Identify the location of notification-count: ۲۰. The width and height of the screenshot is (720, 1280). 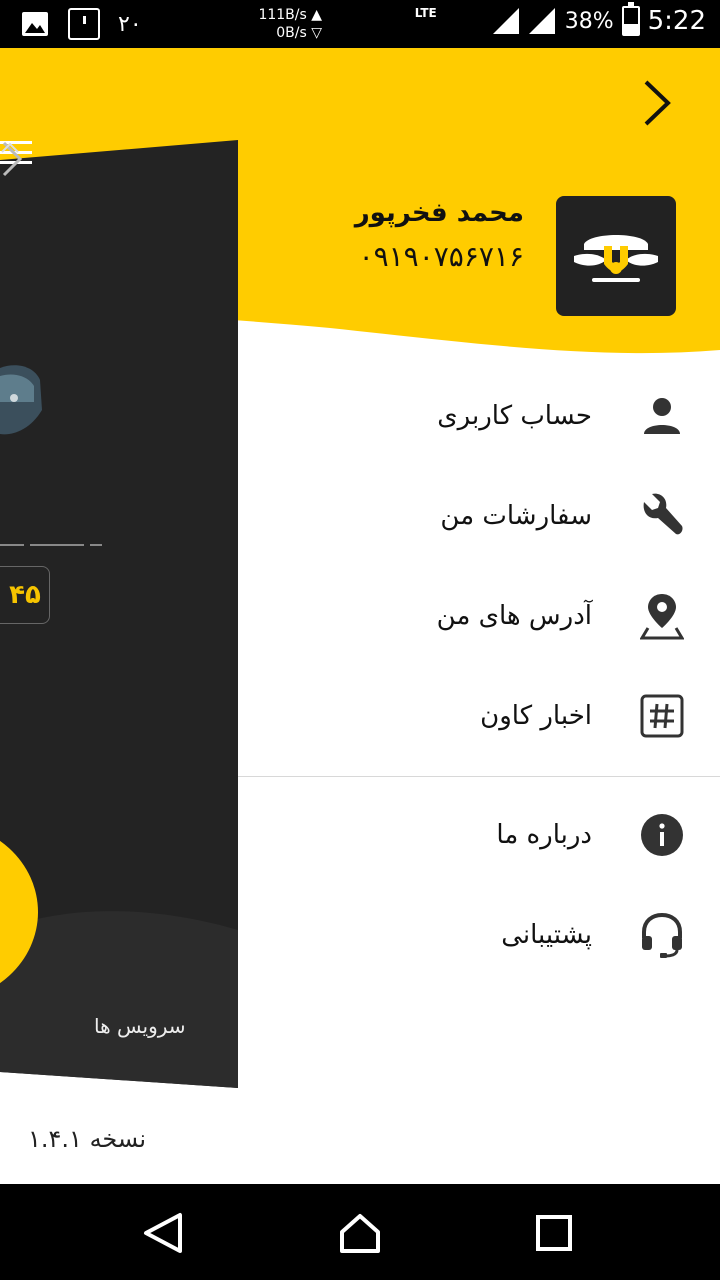
(130, 24).